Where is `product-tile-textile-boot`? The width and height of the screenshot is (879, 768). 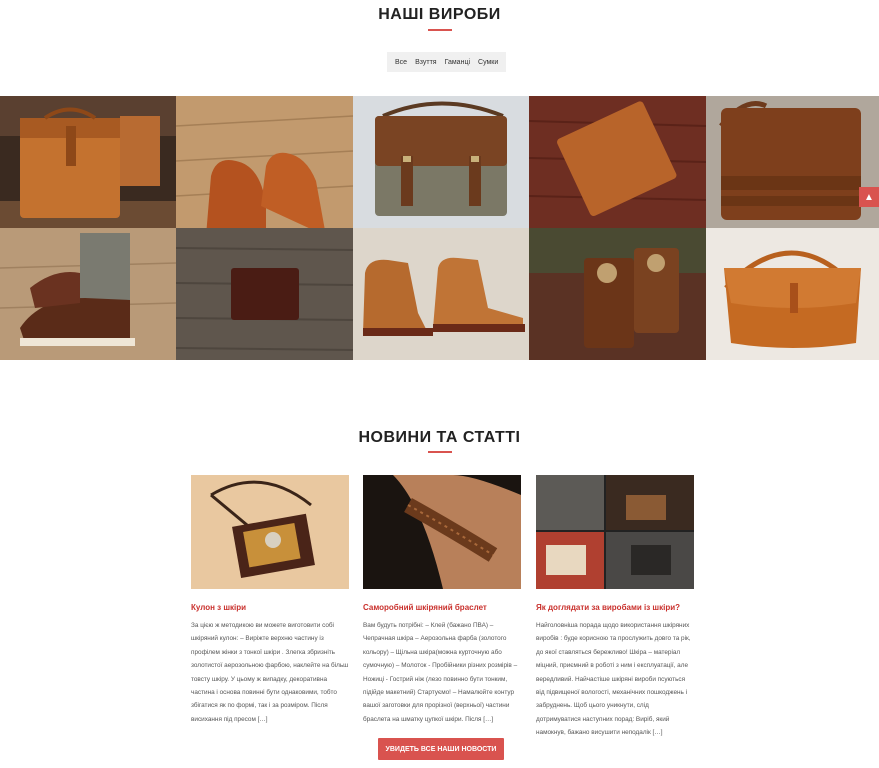 product-tile-textile-boot is located at coordinates (88, 294).